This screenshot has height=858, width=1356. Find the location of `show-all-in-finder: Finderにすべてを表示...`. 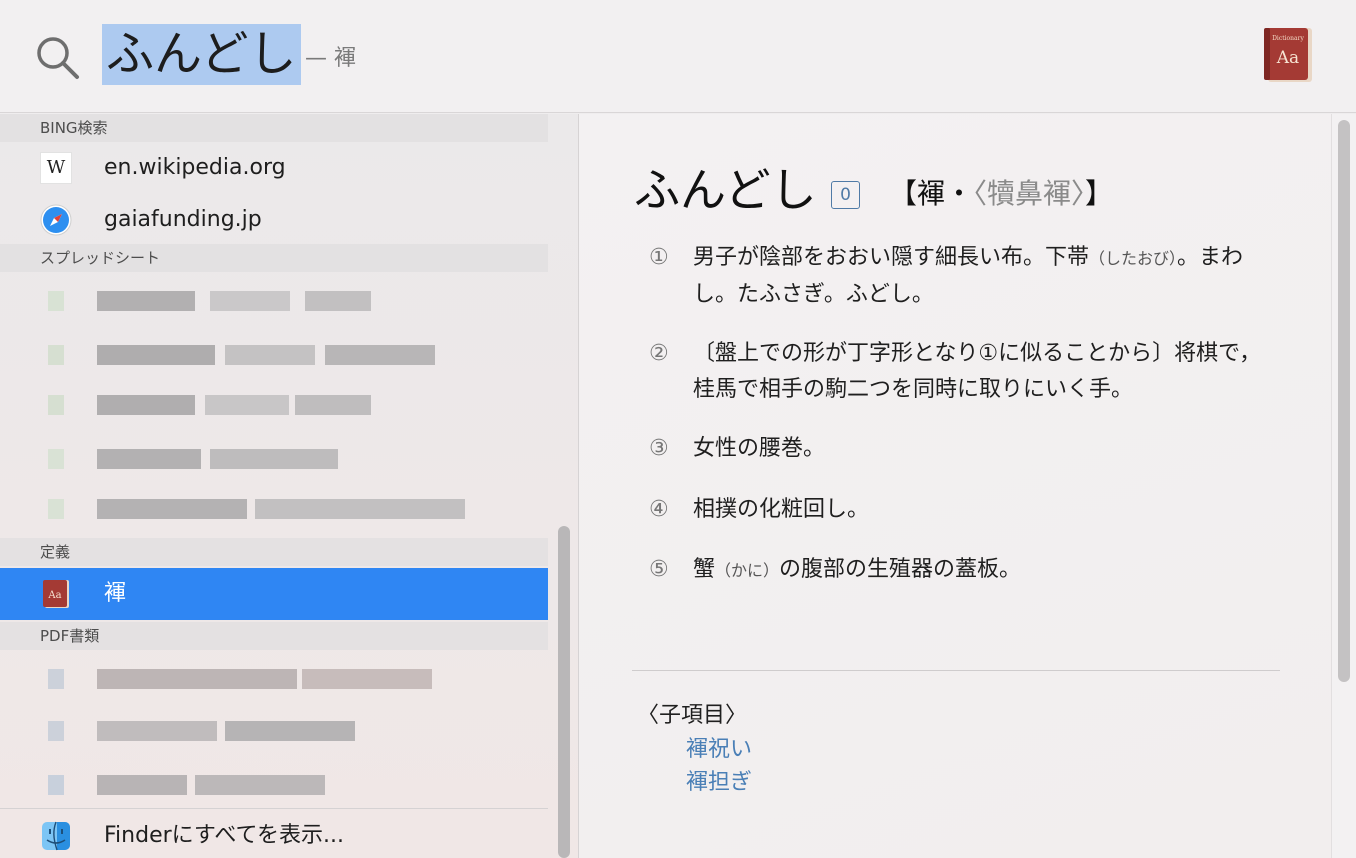

show-all-in-finder: Finderにすべてを表示... is located at coordinates (274, 834).